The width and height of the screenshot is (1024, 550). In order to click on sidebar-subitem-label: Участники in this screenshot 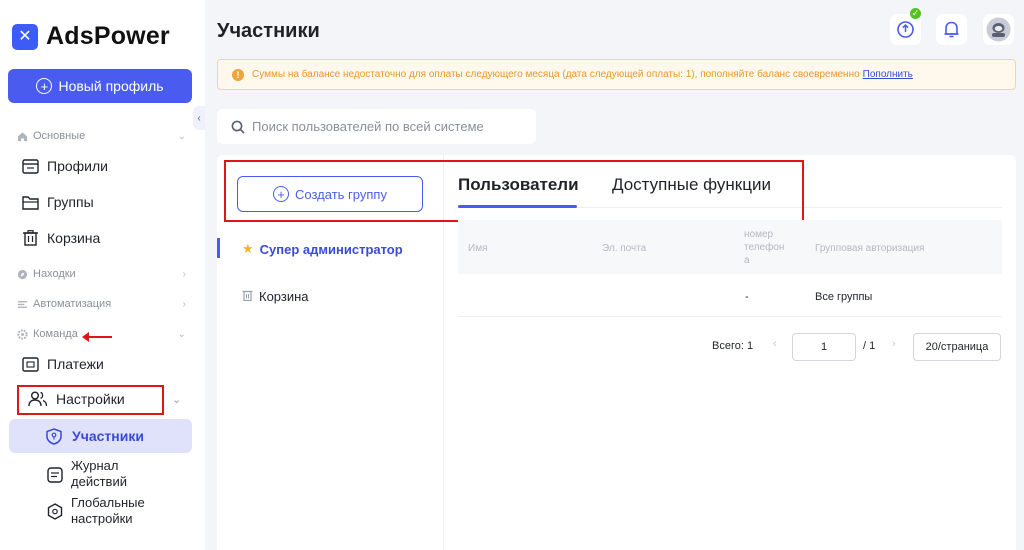, I will do `click(108, 436)`.